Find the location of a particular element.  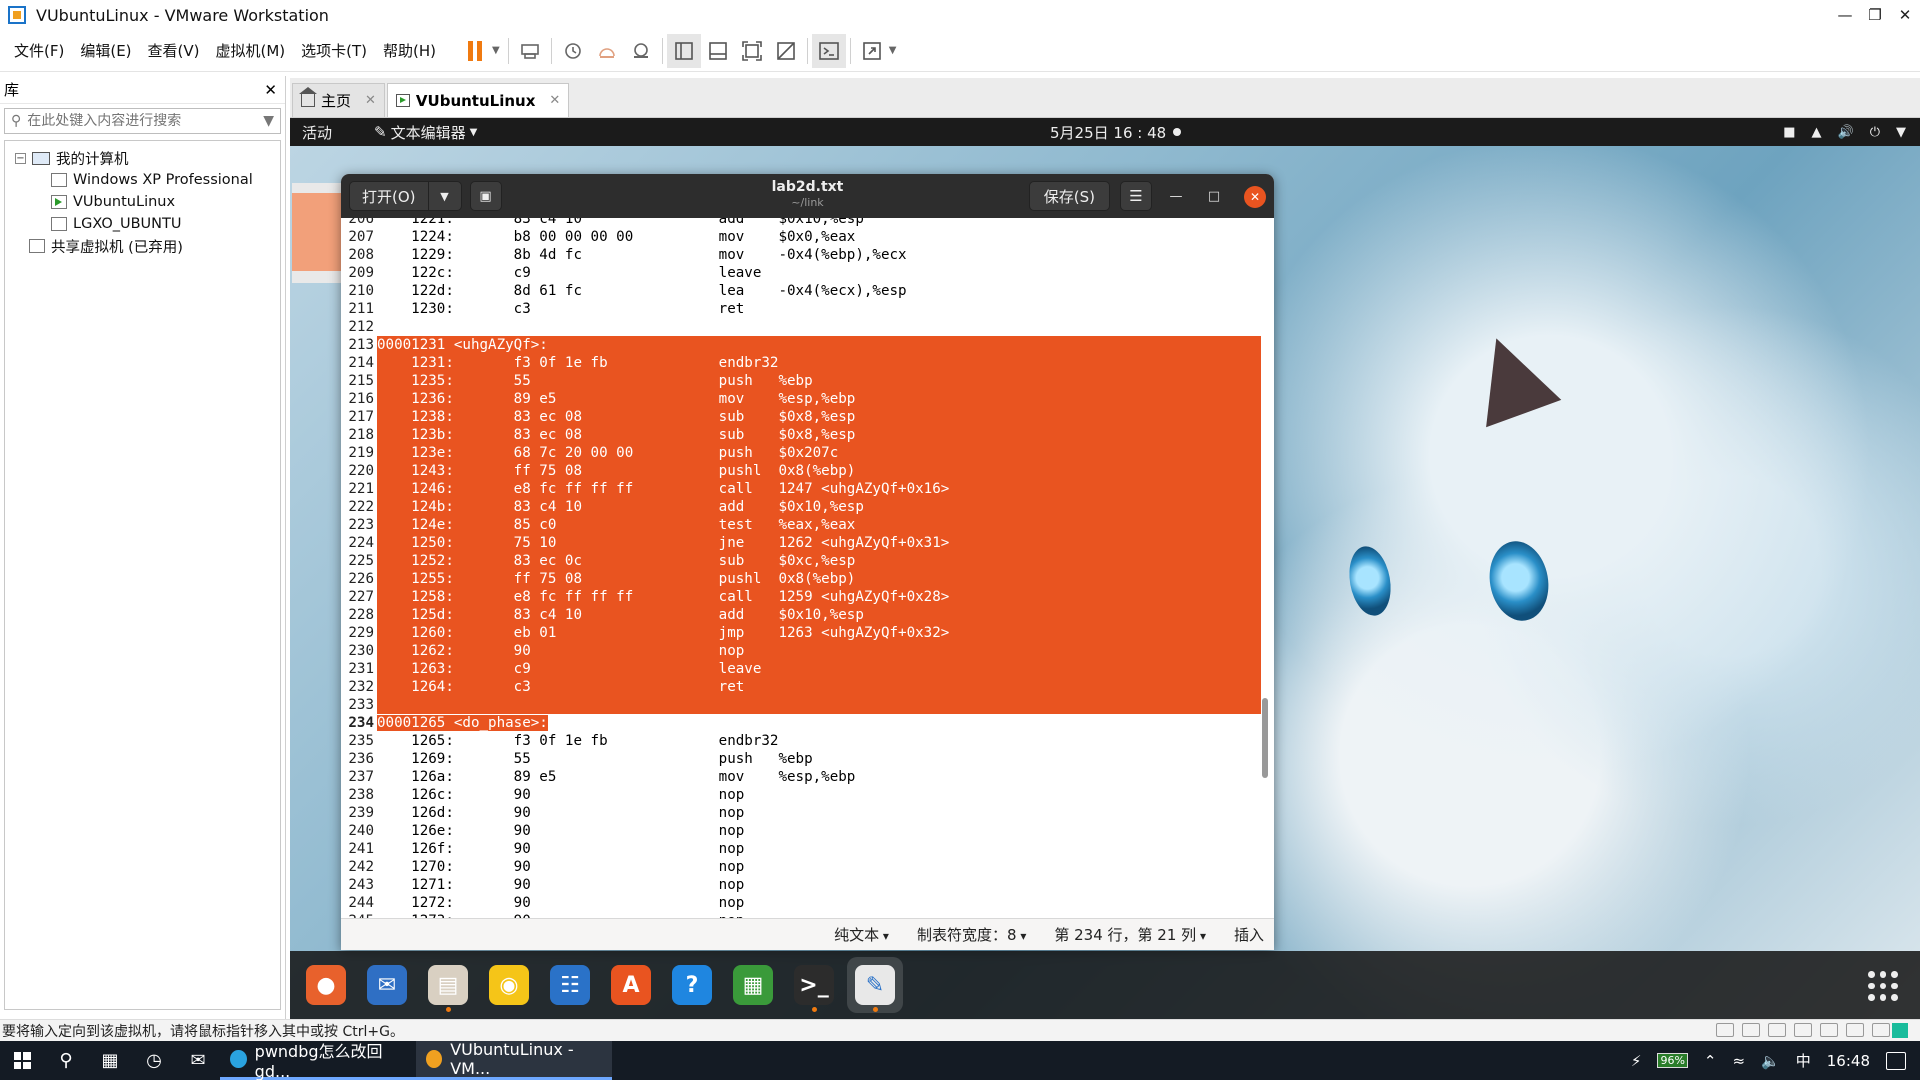

code-line: 243 1271: 90 nop is located at coordinates (801, 885).